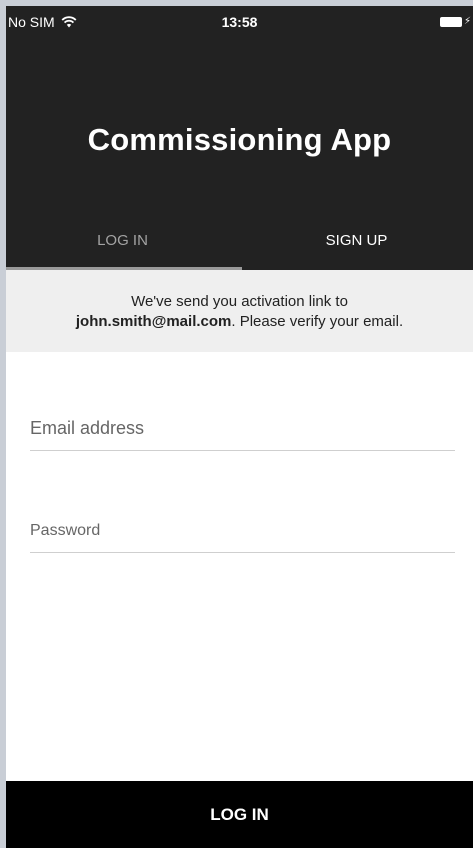 The height and width of the screenshot is (848, 473). I want to click on battery-icon, so click(450, 21).